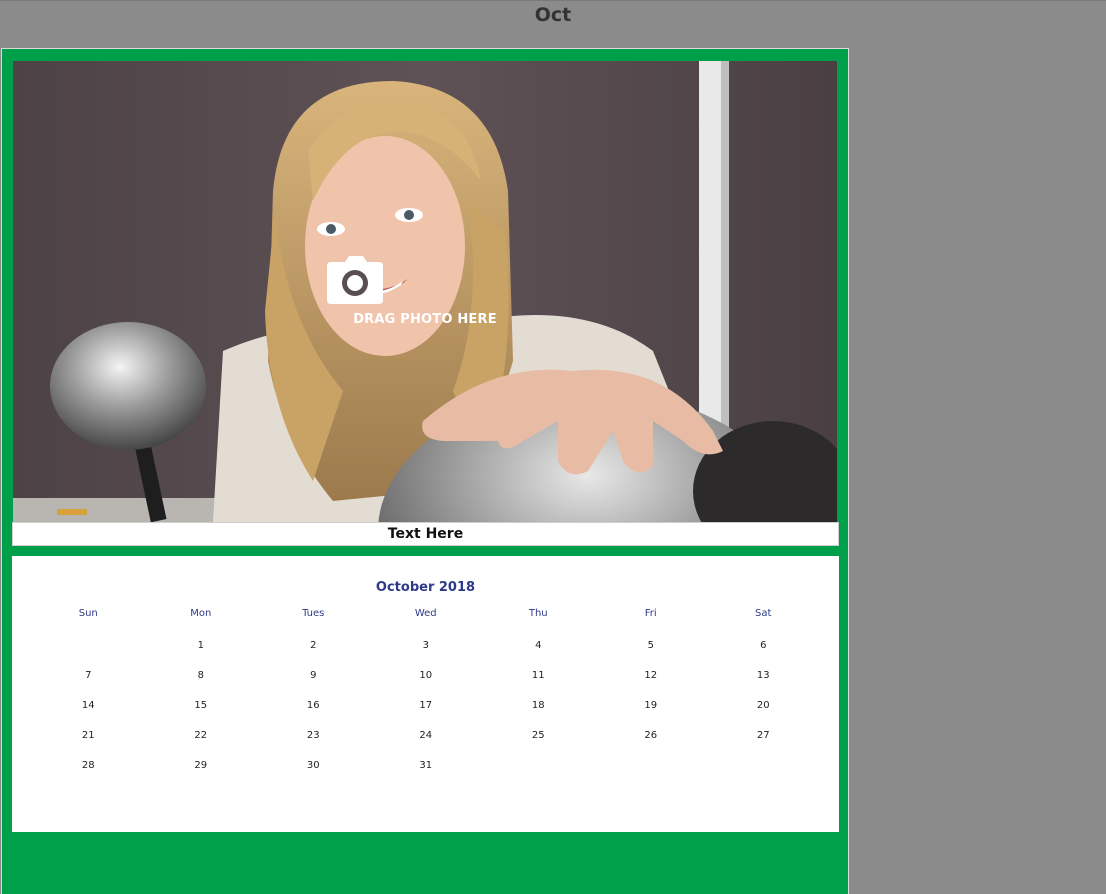  What do you see at coordinates (88, 735) in the screenshot?
I see `day-cell: 21` at bounding box center [88, 735].